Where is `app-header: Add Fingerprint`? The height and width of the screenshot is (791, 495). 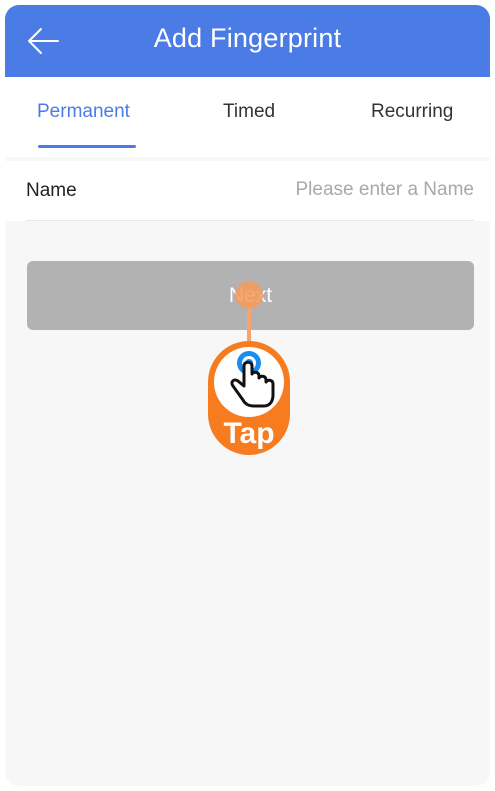
app-header: Add Fingerprint is located at coordinates (247, 41).